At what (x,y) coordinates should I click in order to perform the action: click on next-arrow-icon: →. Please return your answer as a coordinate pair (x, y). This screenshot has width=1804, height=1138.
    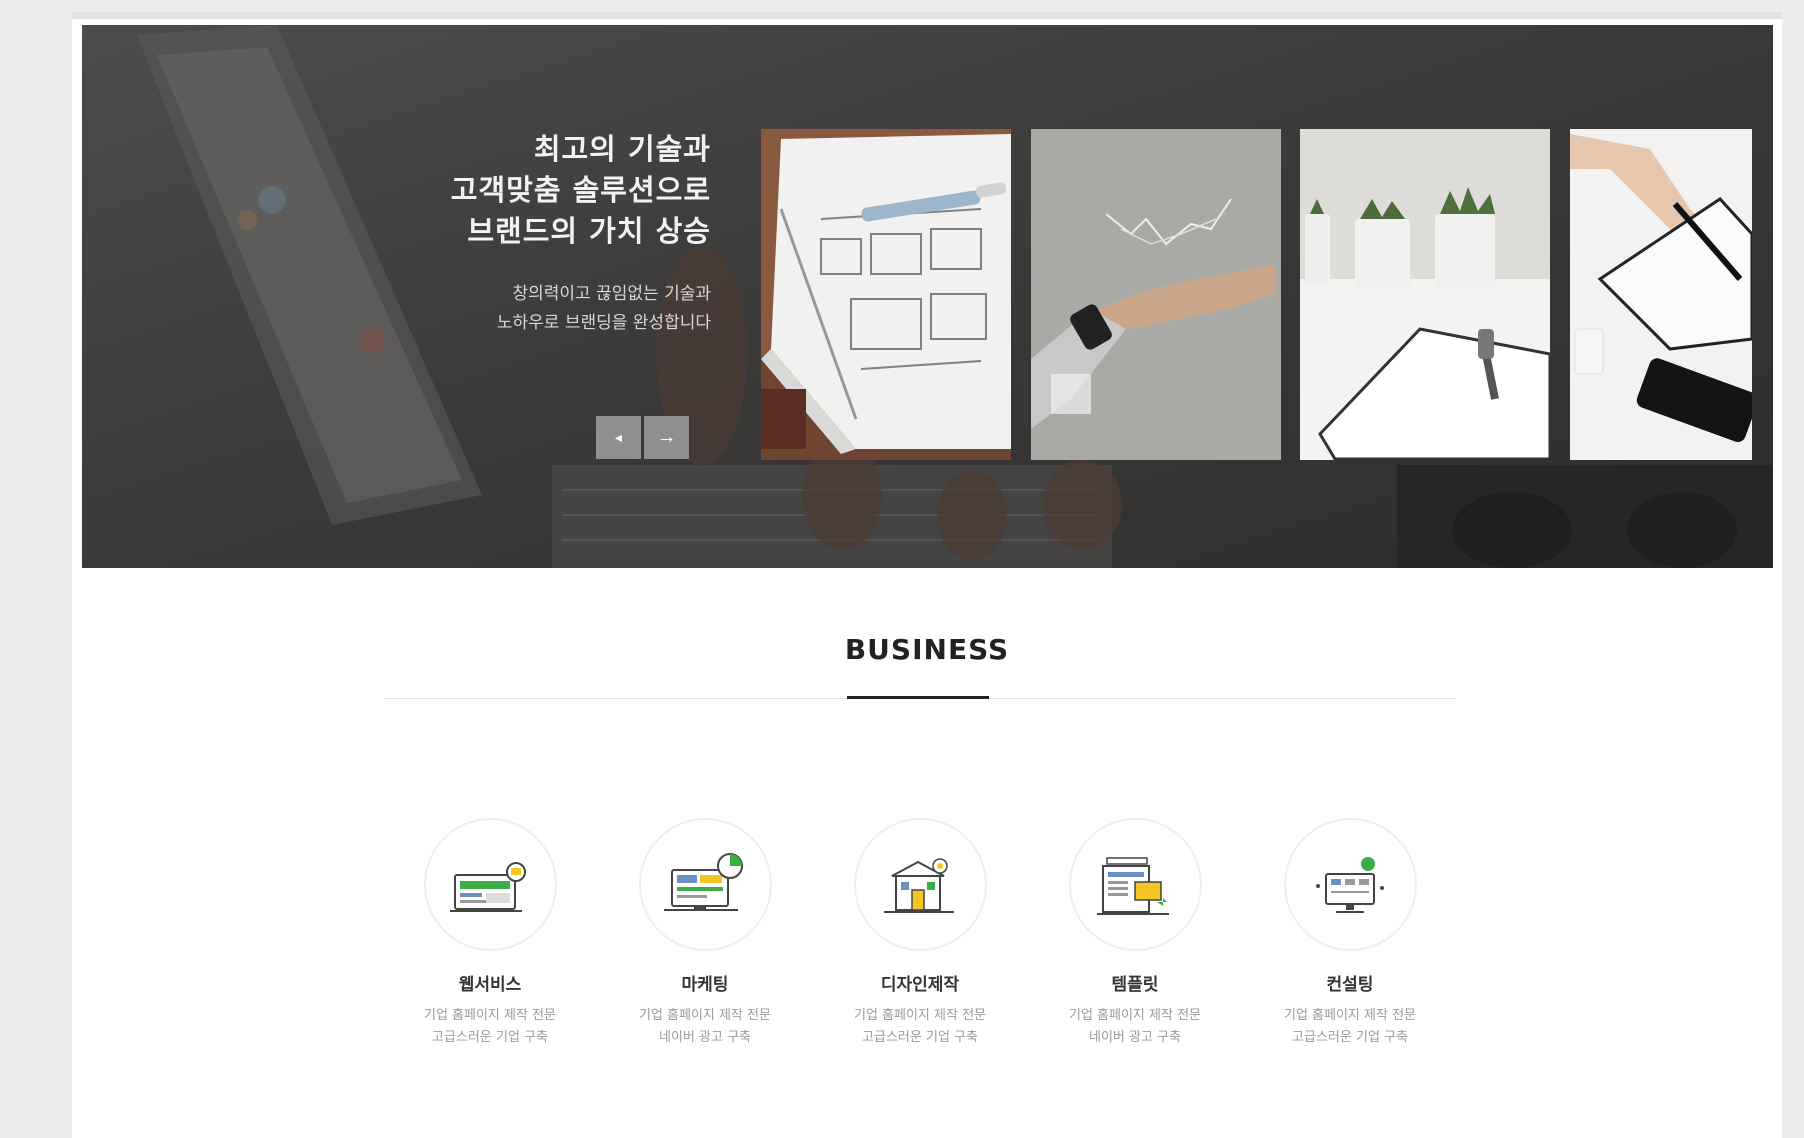
    Looking at the image, I should click on (666, 437).